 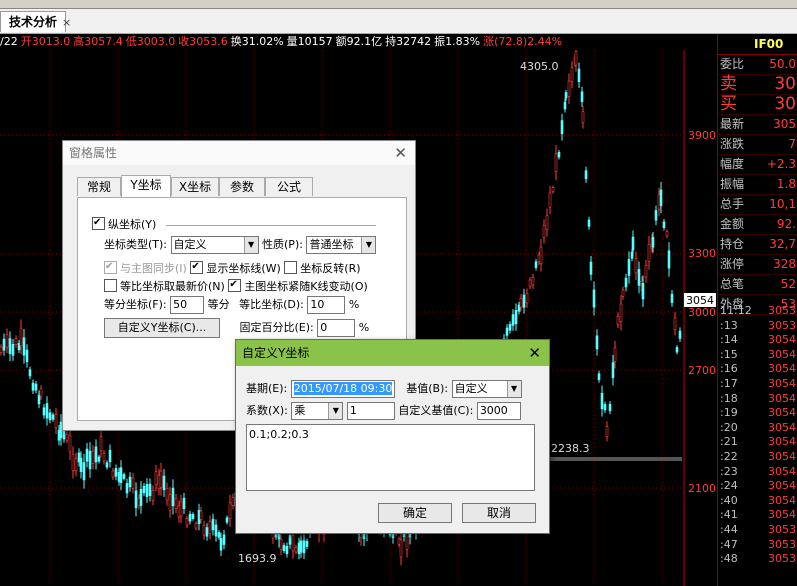 I want to click on tick-row: :21 3054, so click(x=758, y=442).